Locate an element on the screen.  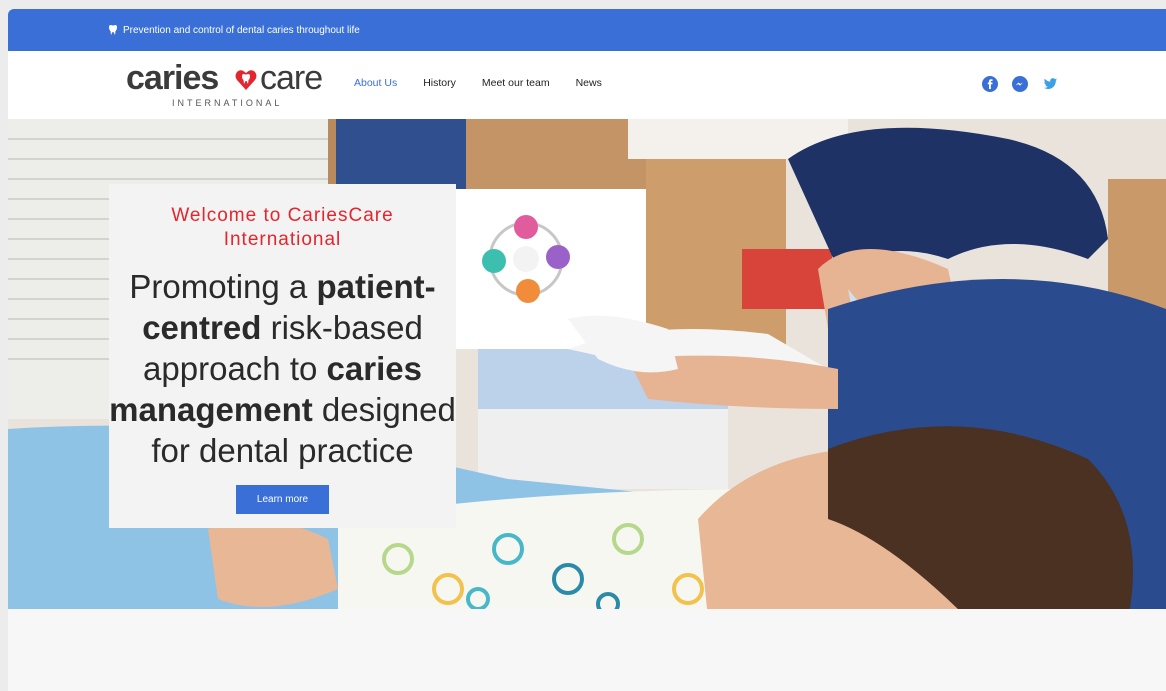
below-hero-section is located at coordinates (587, 650).